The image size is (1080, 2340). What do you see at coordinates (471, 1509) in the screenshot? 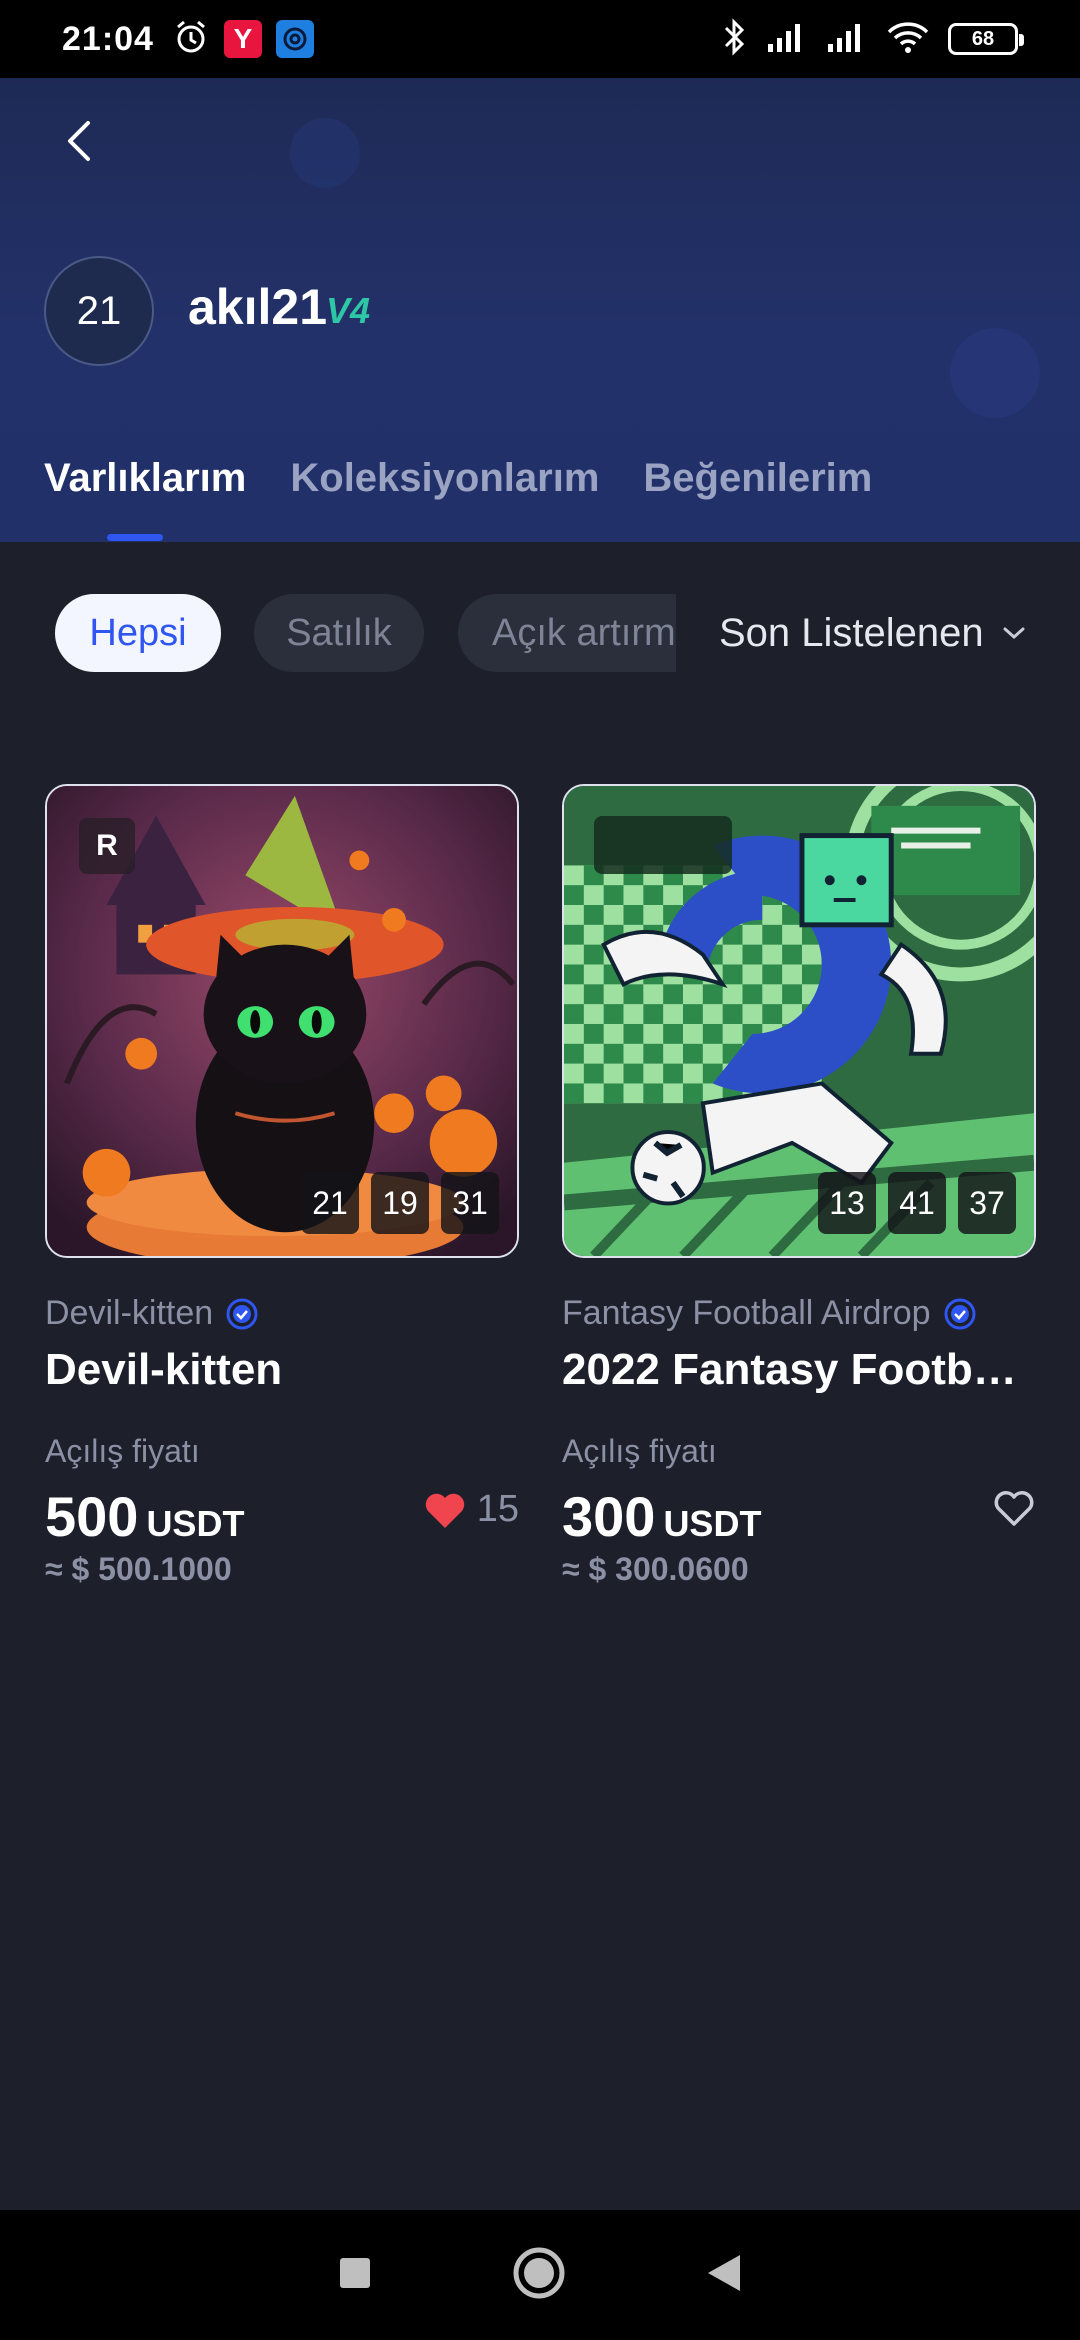
I see `like-button: 15` at bounding box center [471, 1509].